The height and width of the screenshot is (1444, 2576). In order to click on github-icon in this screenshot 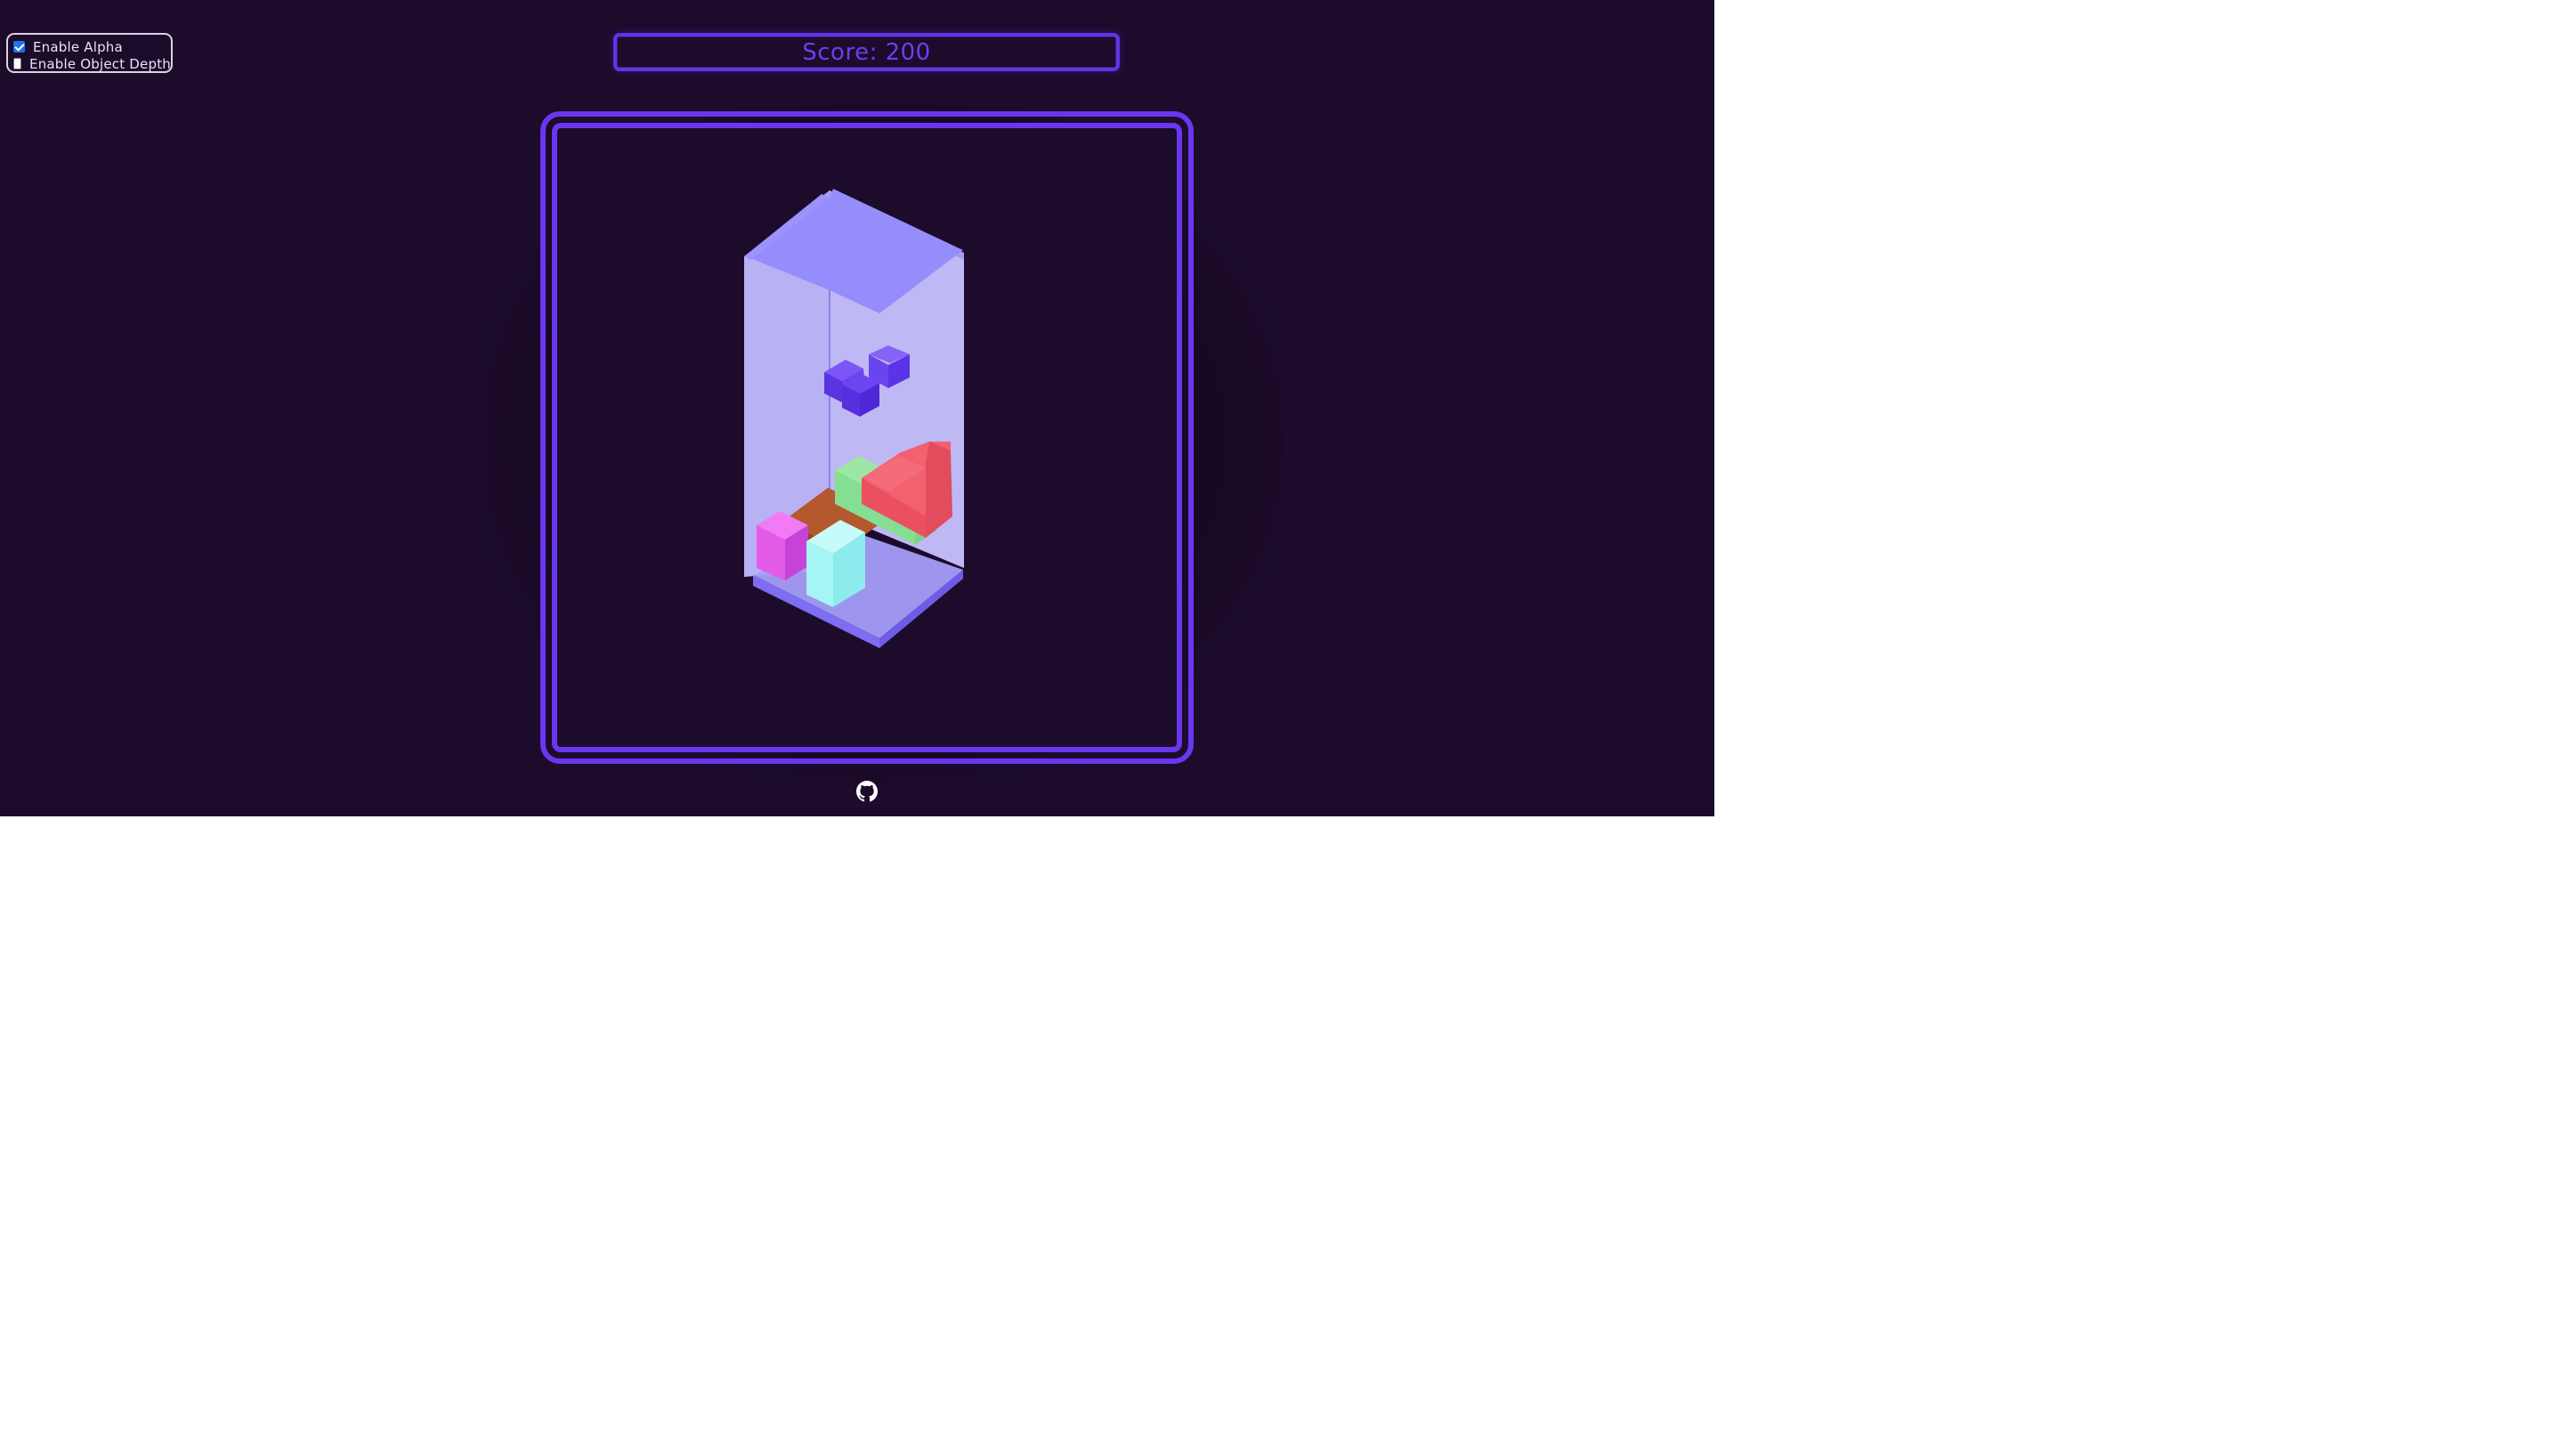, I will do `click(867, 791)`.